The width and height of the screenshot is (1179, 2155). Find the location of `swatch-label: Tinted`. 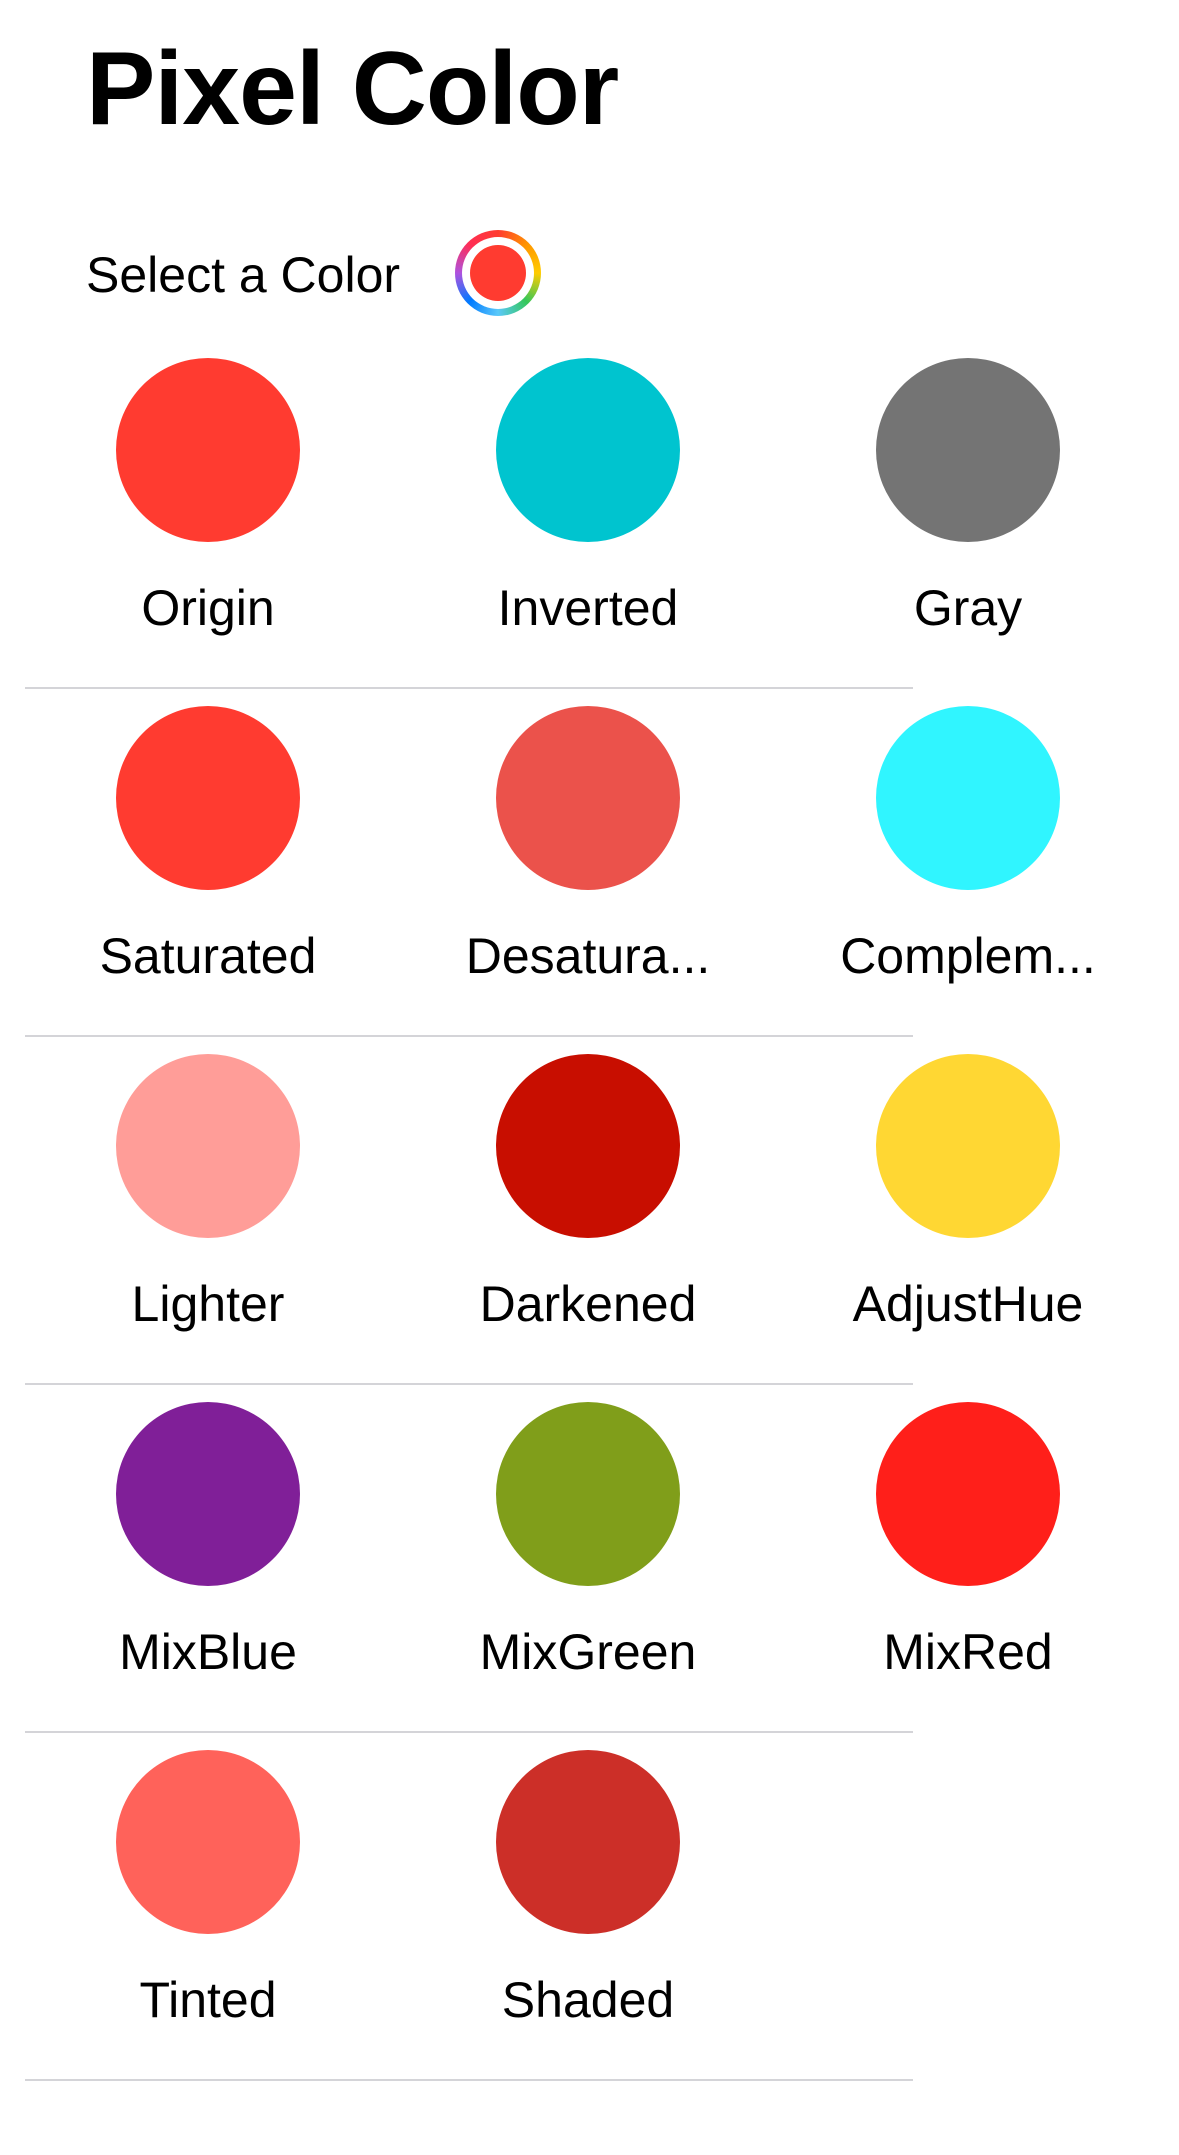

swatch-label: Tinted is located at coordinates (208, 2000).